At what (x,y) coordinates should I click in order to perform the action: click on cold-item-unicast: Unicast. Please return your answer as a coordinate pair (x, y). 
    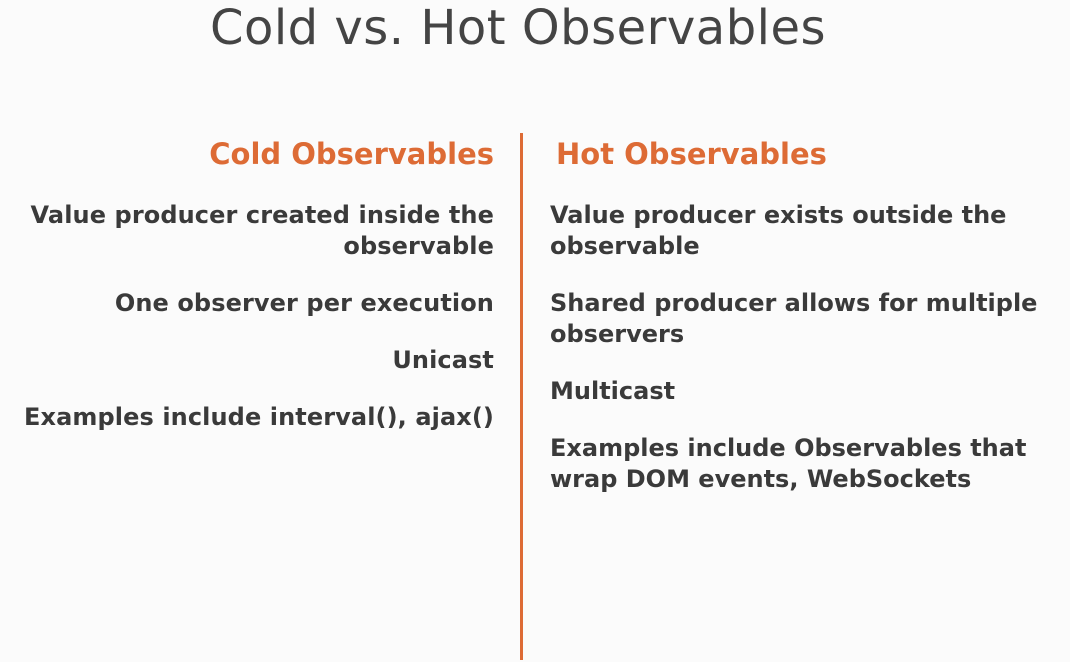
    Looking at the image, I should click on (443, 360).